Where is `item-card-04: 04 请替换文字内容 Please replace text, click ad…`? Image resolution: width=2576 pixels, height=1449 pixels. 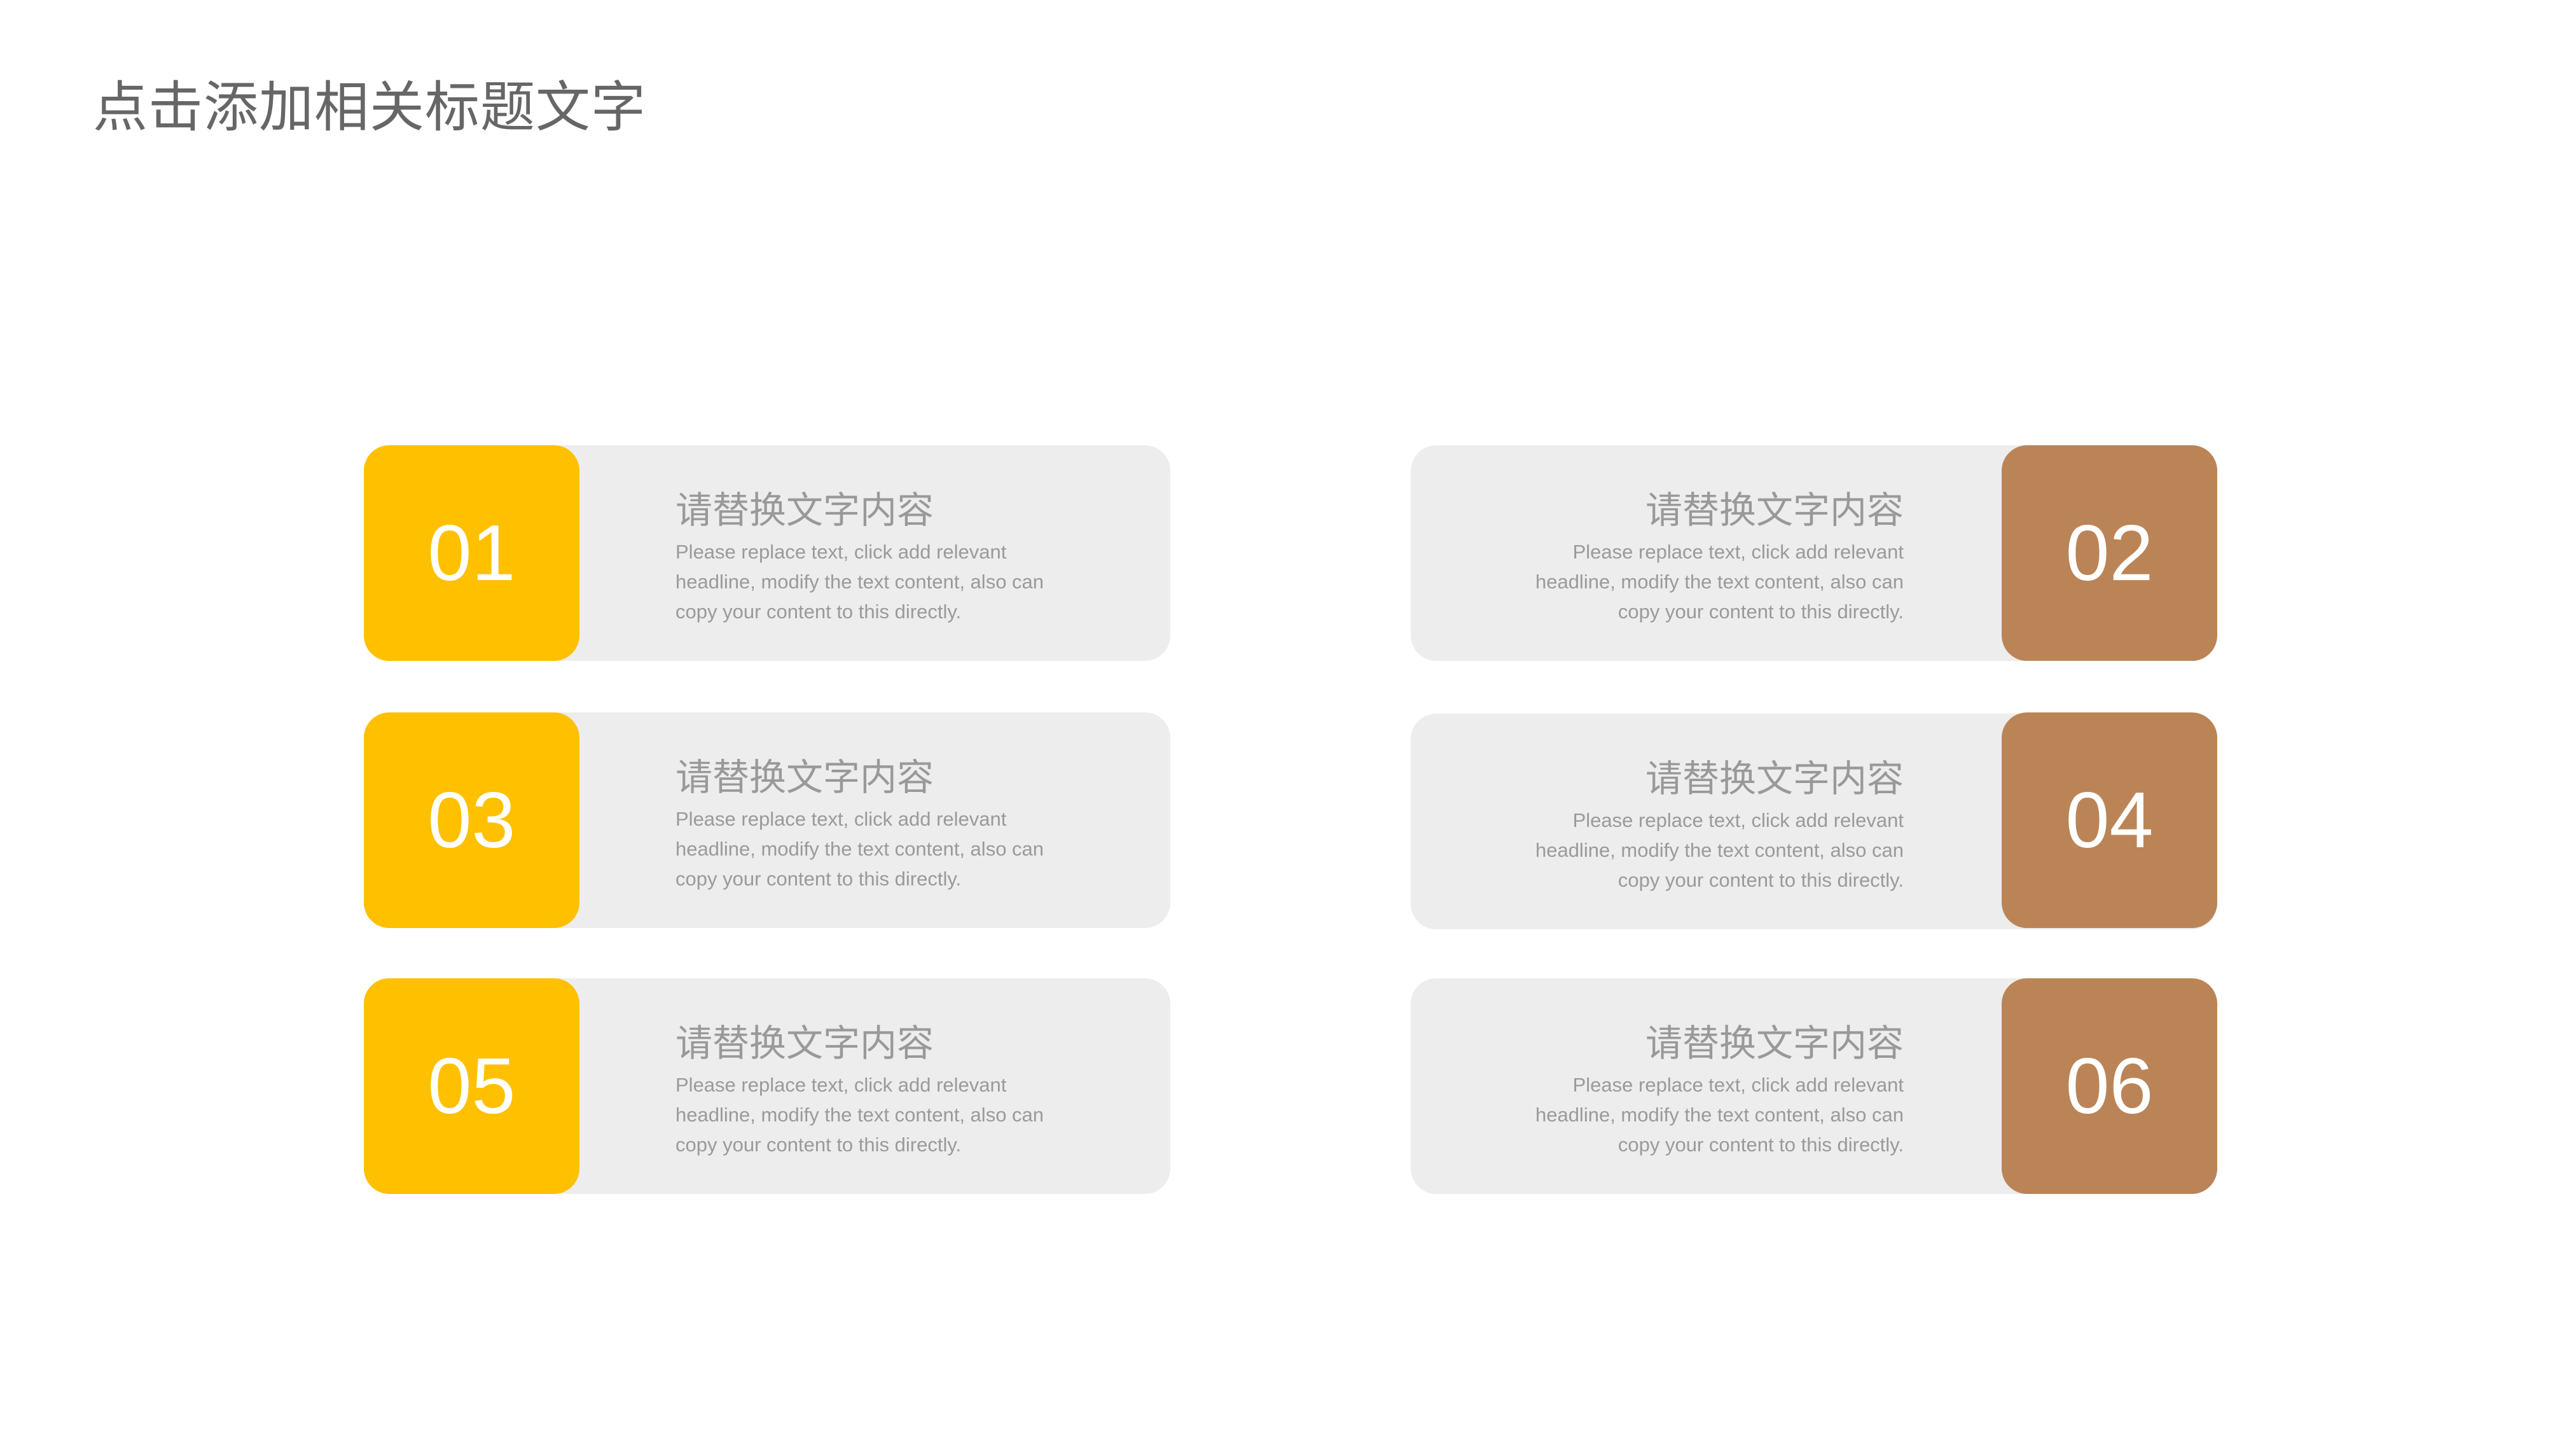 item-card-04: 04 请替换文字内容 Please replace text, click ad… is located at coordinates (1814, 820).